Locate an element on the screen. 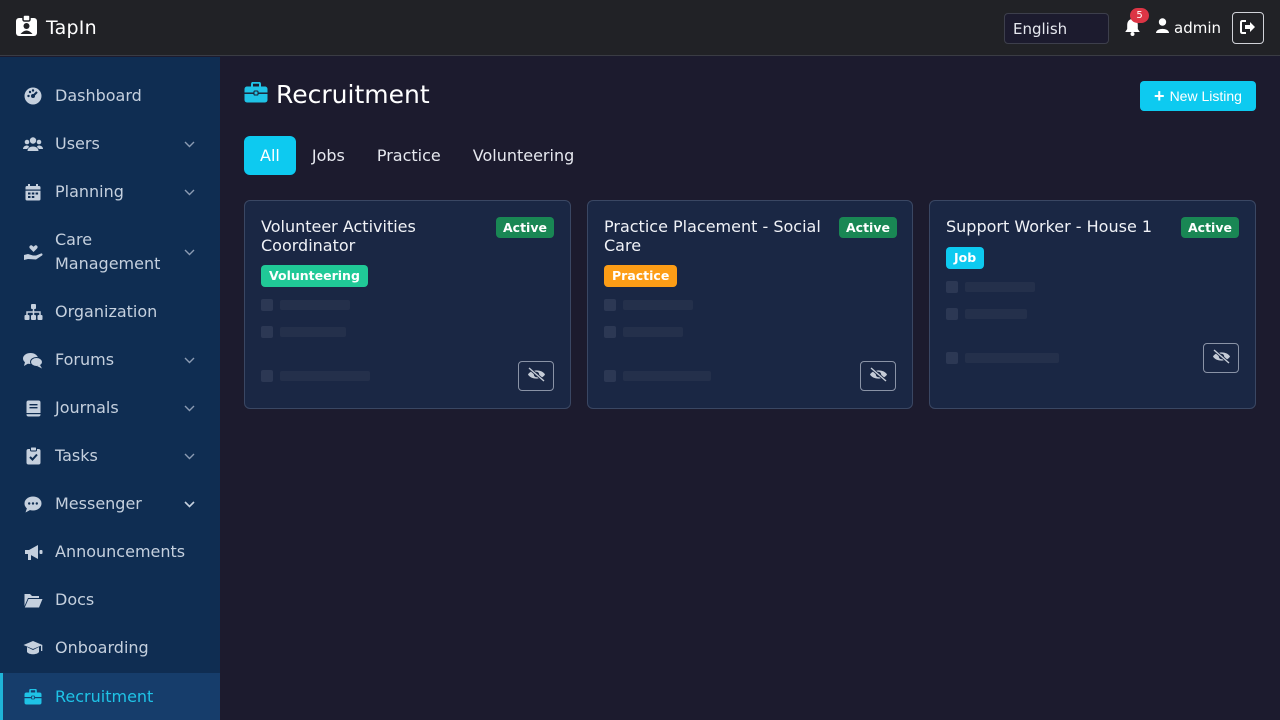  tab-volunteering: Volunteering is located at coordinates (524, 155).